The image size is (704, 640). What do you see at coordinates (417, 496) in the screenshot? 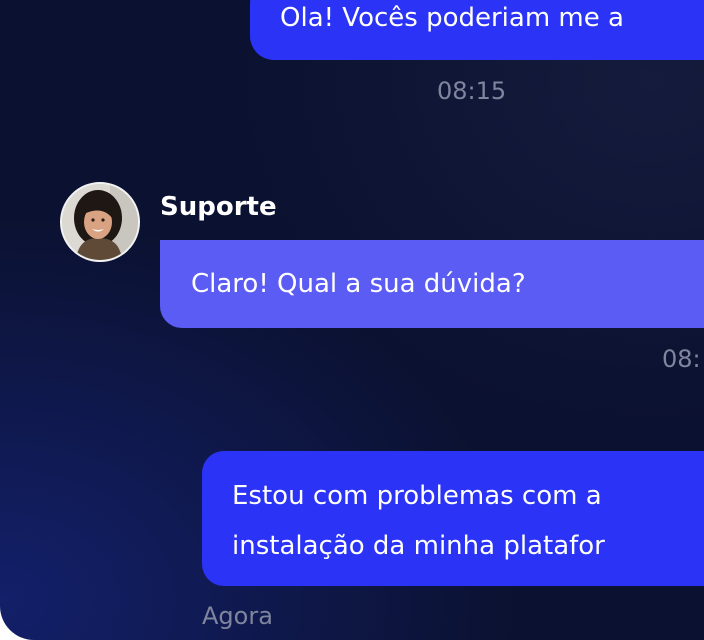
I see `message-text-line: Estou com problemas com a` at bounding box center [417, 496].